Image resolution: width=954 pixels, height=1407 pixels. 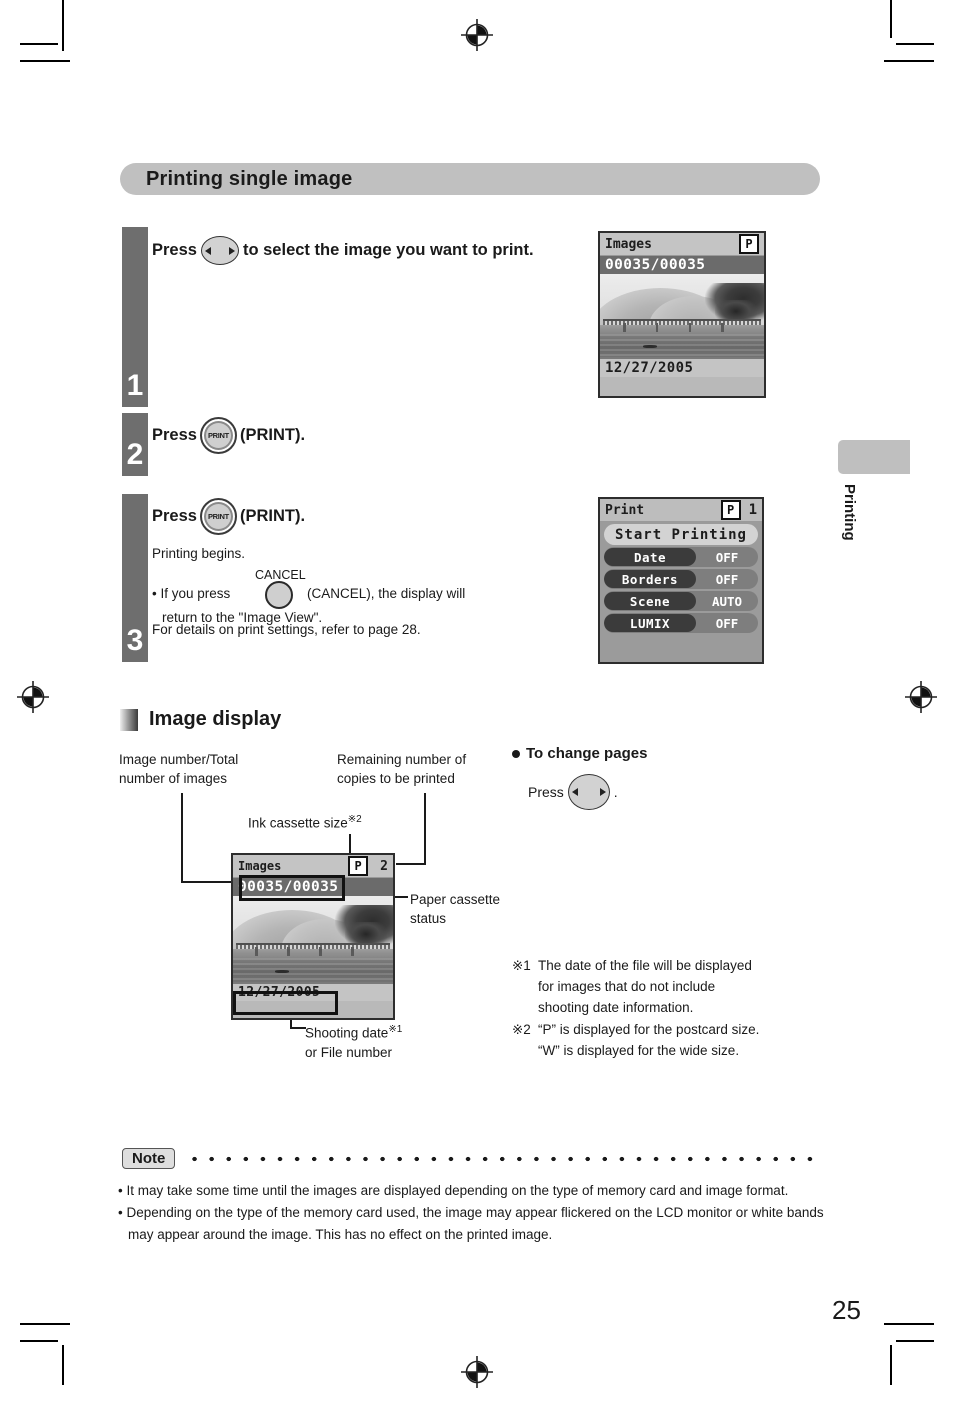 I want to click on callout-shooting-date-l1: Shooting date, so click(x=347, y=1033).